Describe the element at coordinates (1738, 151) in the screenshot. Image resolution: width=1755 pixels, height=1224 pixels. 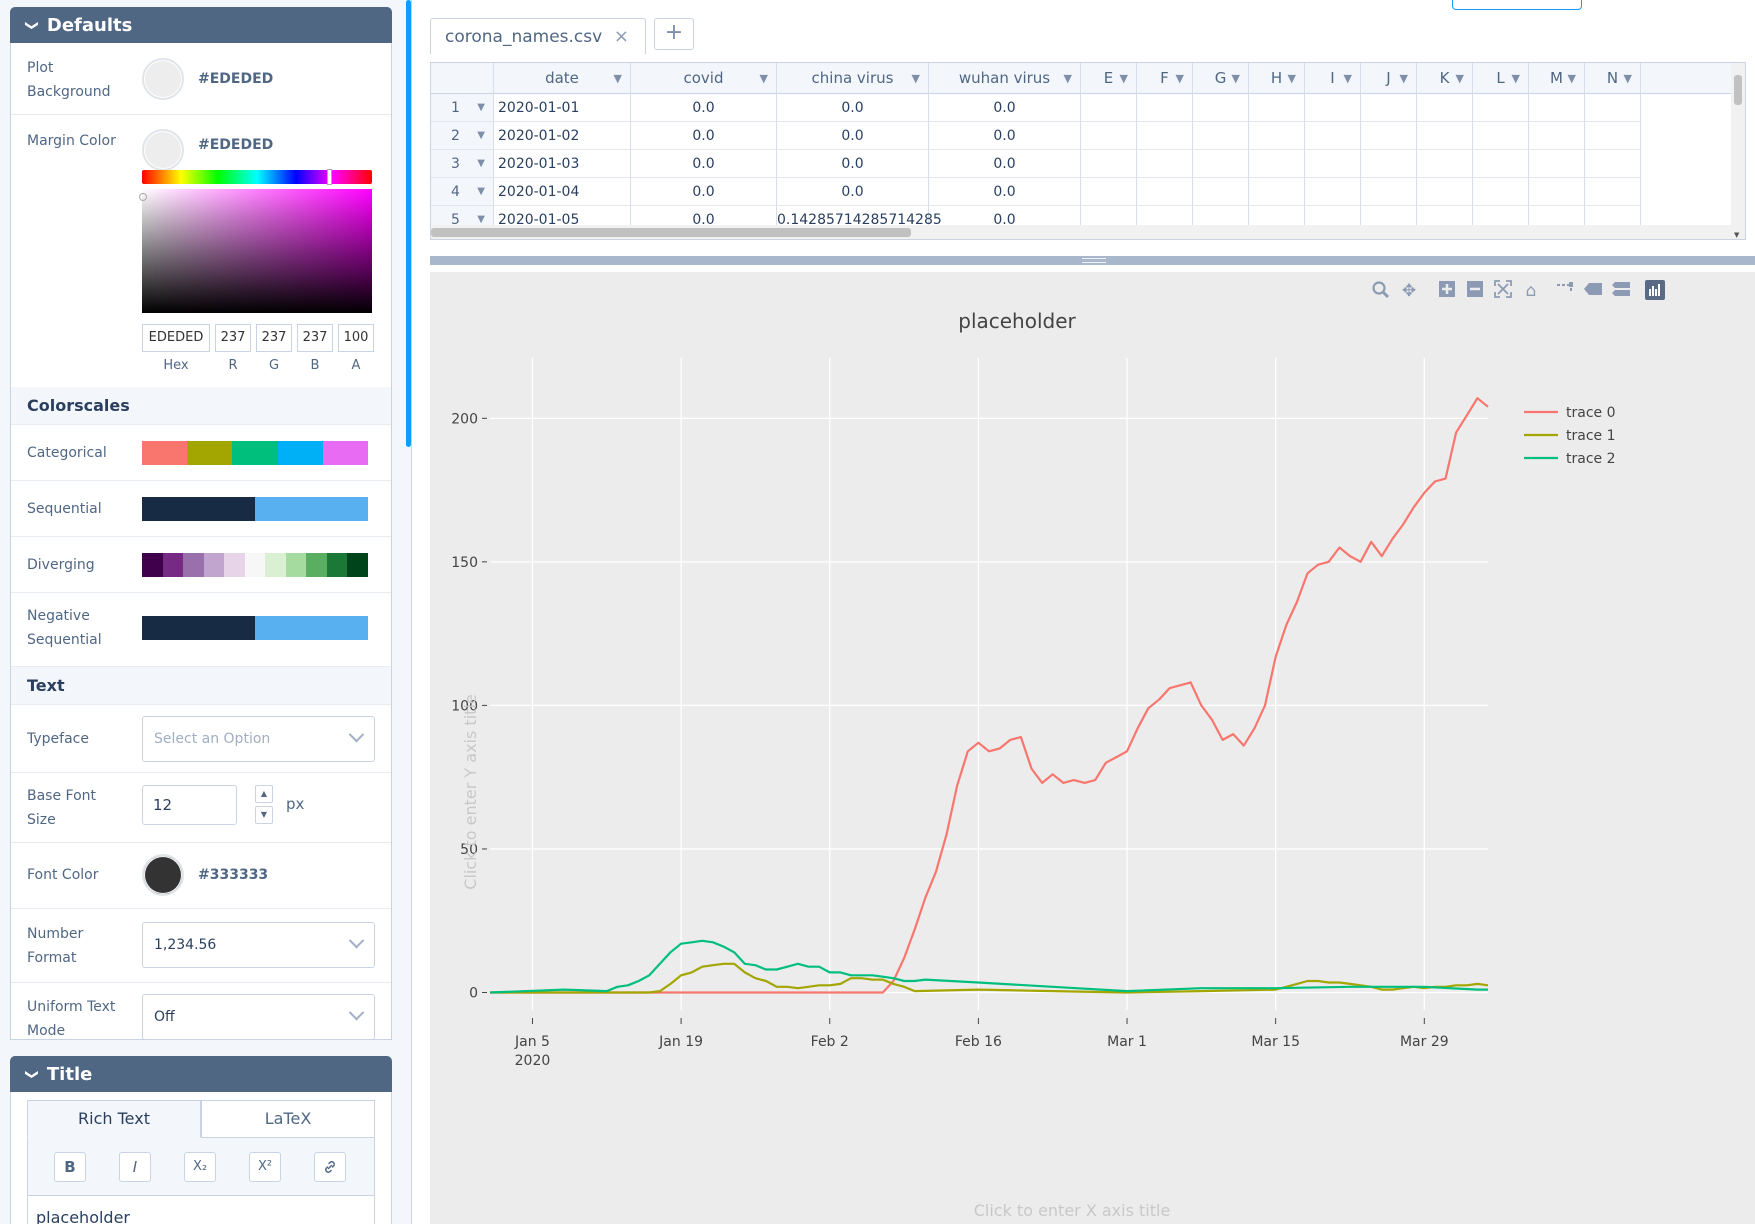
I see `grid-vertical-scrollbar: ▼` at that location.